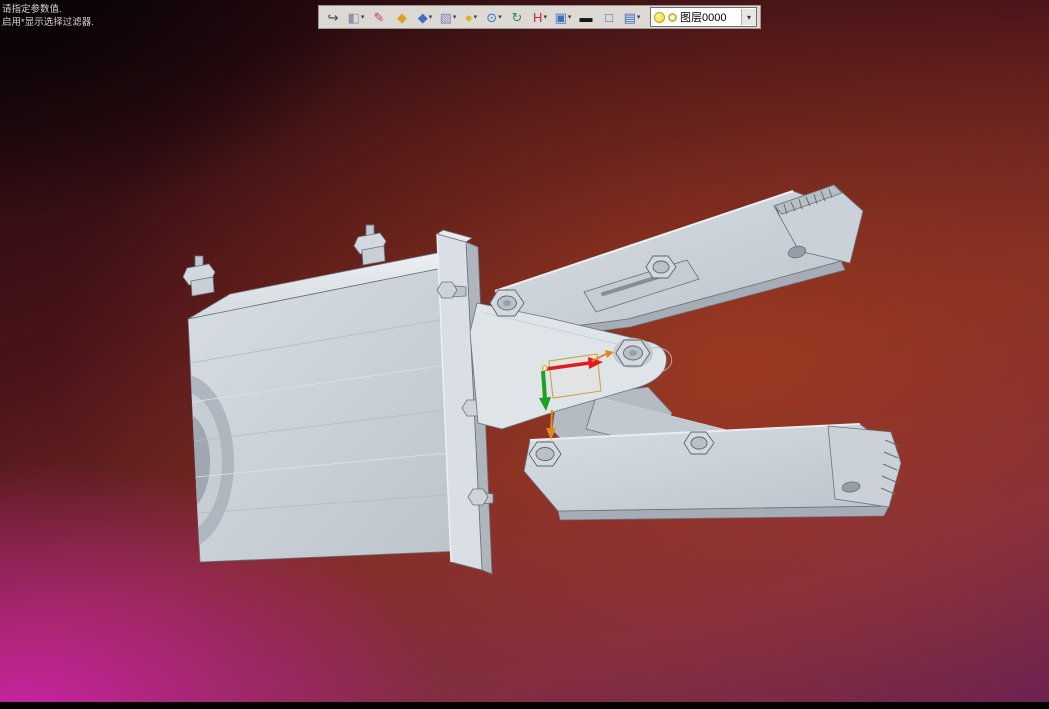 This screenshot has height=709, width=1049. Describe the element at coordinates (748, 17) in the screenshot. I see `layer-combo-dropdown-arrow: ▾` at that location.